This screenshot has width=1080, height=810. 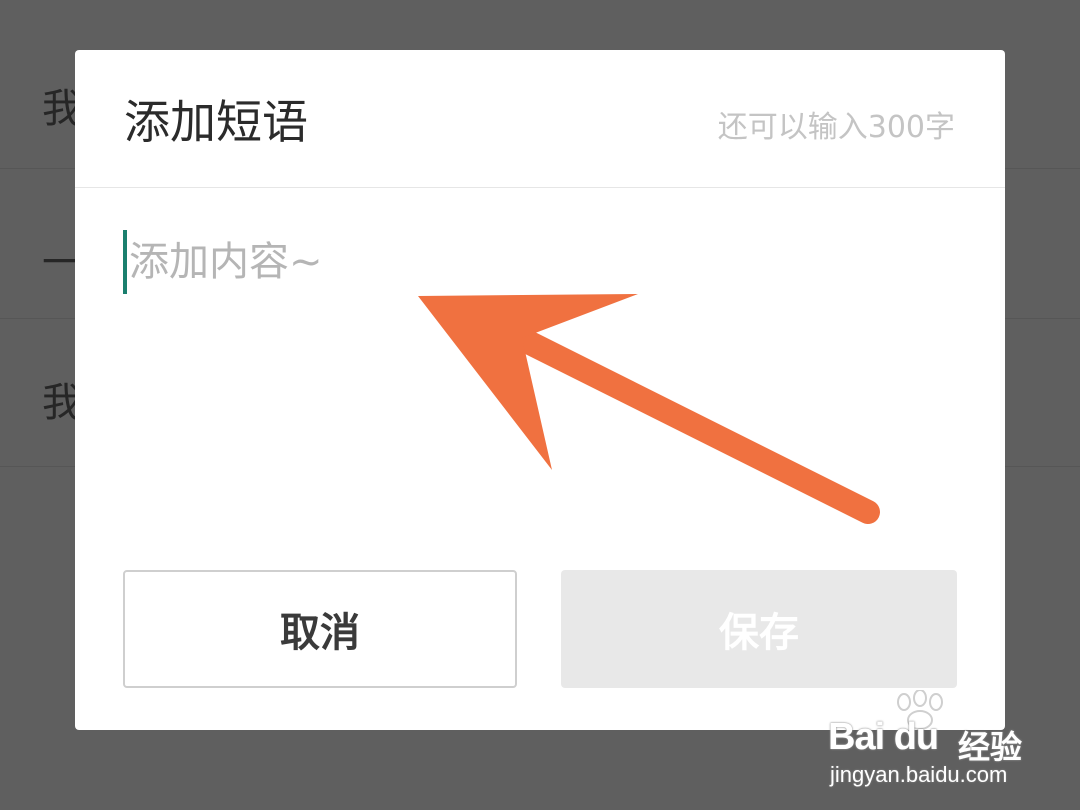 What do you see at coordinates (649, 409) in the screenshot?
I see `arrow-annotation` at bounding box center [649, 409].